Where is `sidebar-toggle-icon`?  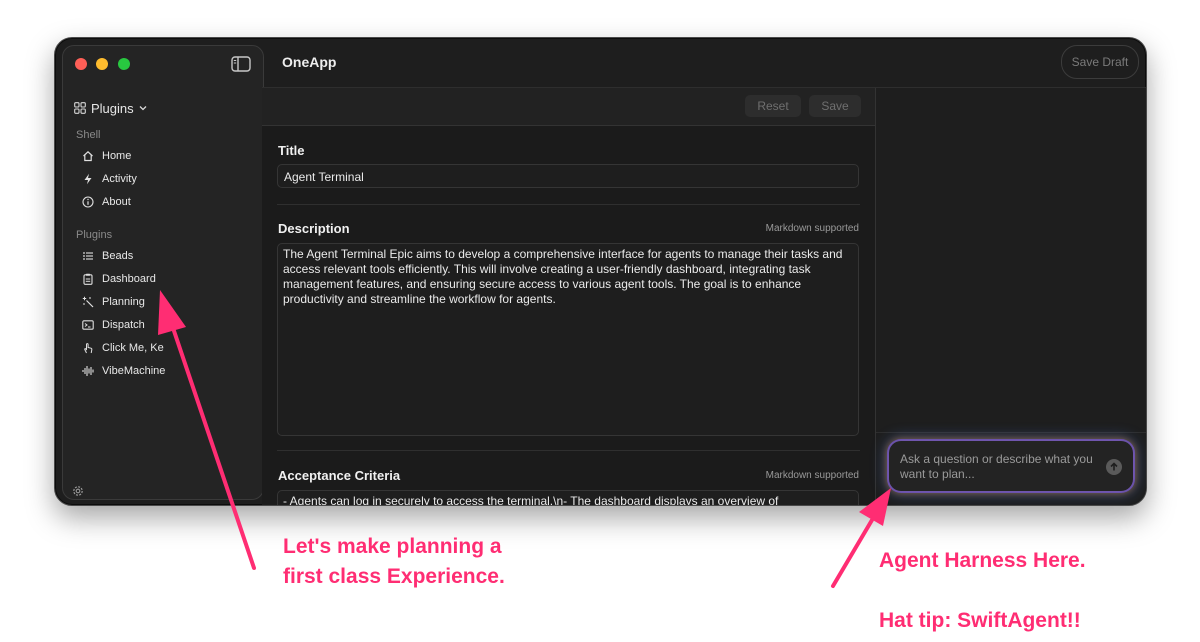 sidebar-toggle-icon is located at coordinates (241, 64).